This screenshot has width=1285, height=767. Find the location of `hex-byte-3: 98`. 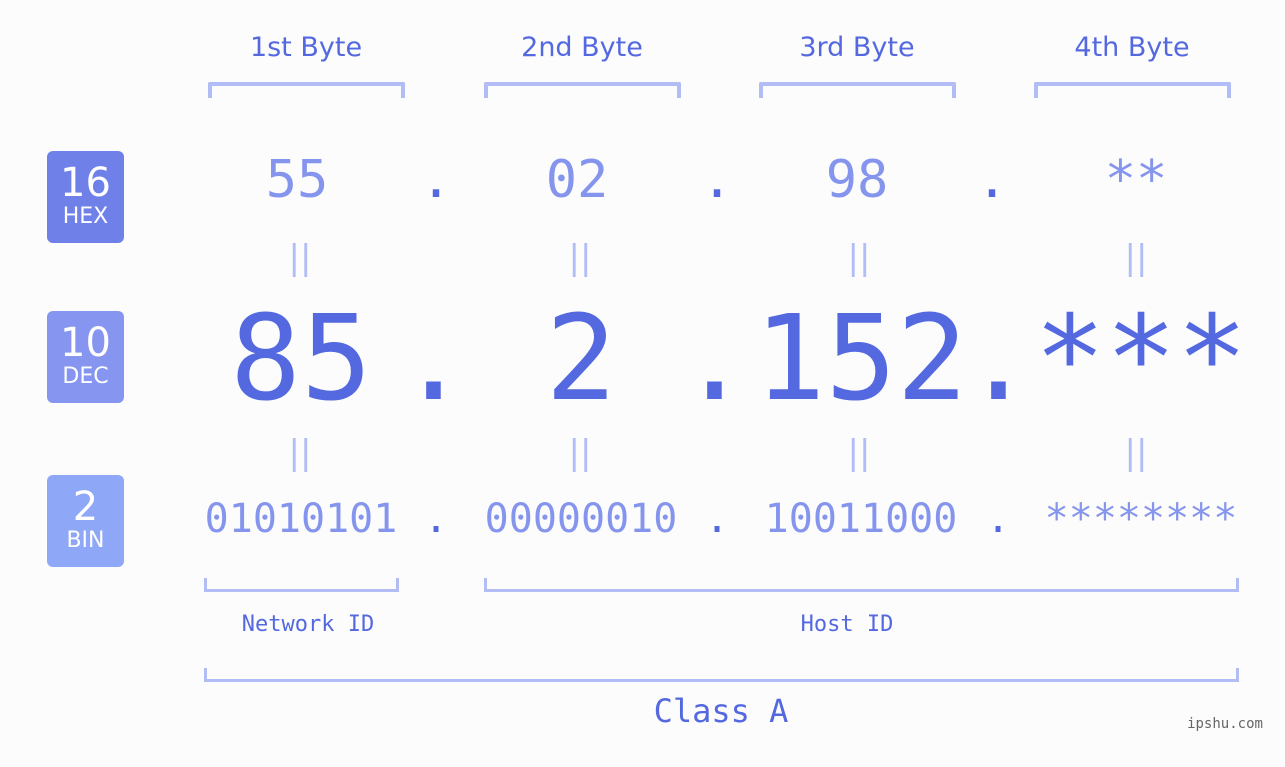

hex-byte-3: 98 is located at coordinates (857, 180).